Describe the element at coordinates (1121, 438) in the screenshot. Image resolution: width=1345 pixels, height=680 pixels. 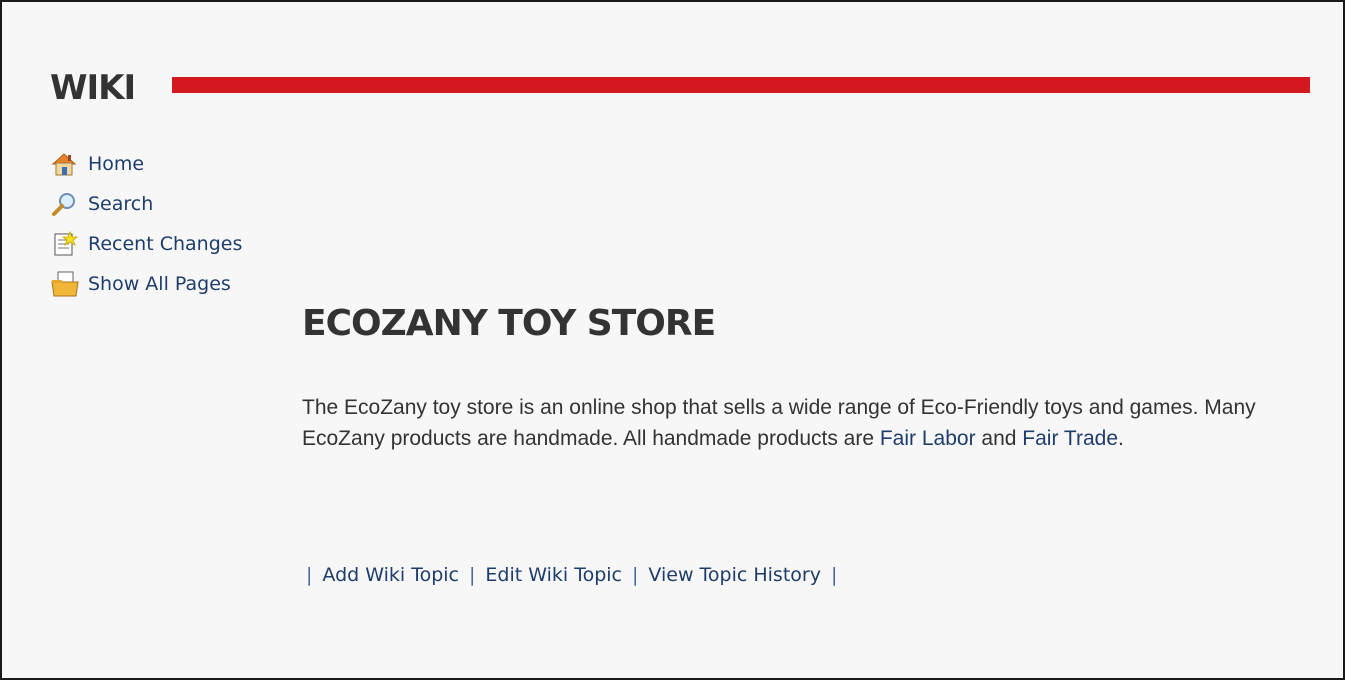
I see `topic-body-text: .` at that location.